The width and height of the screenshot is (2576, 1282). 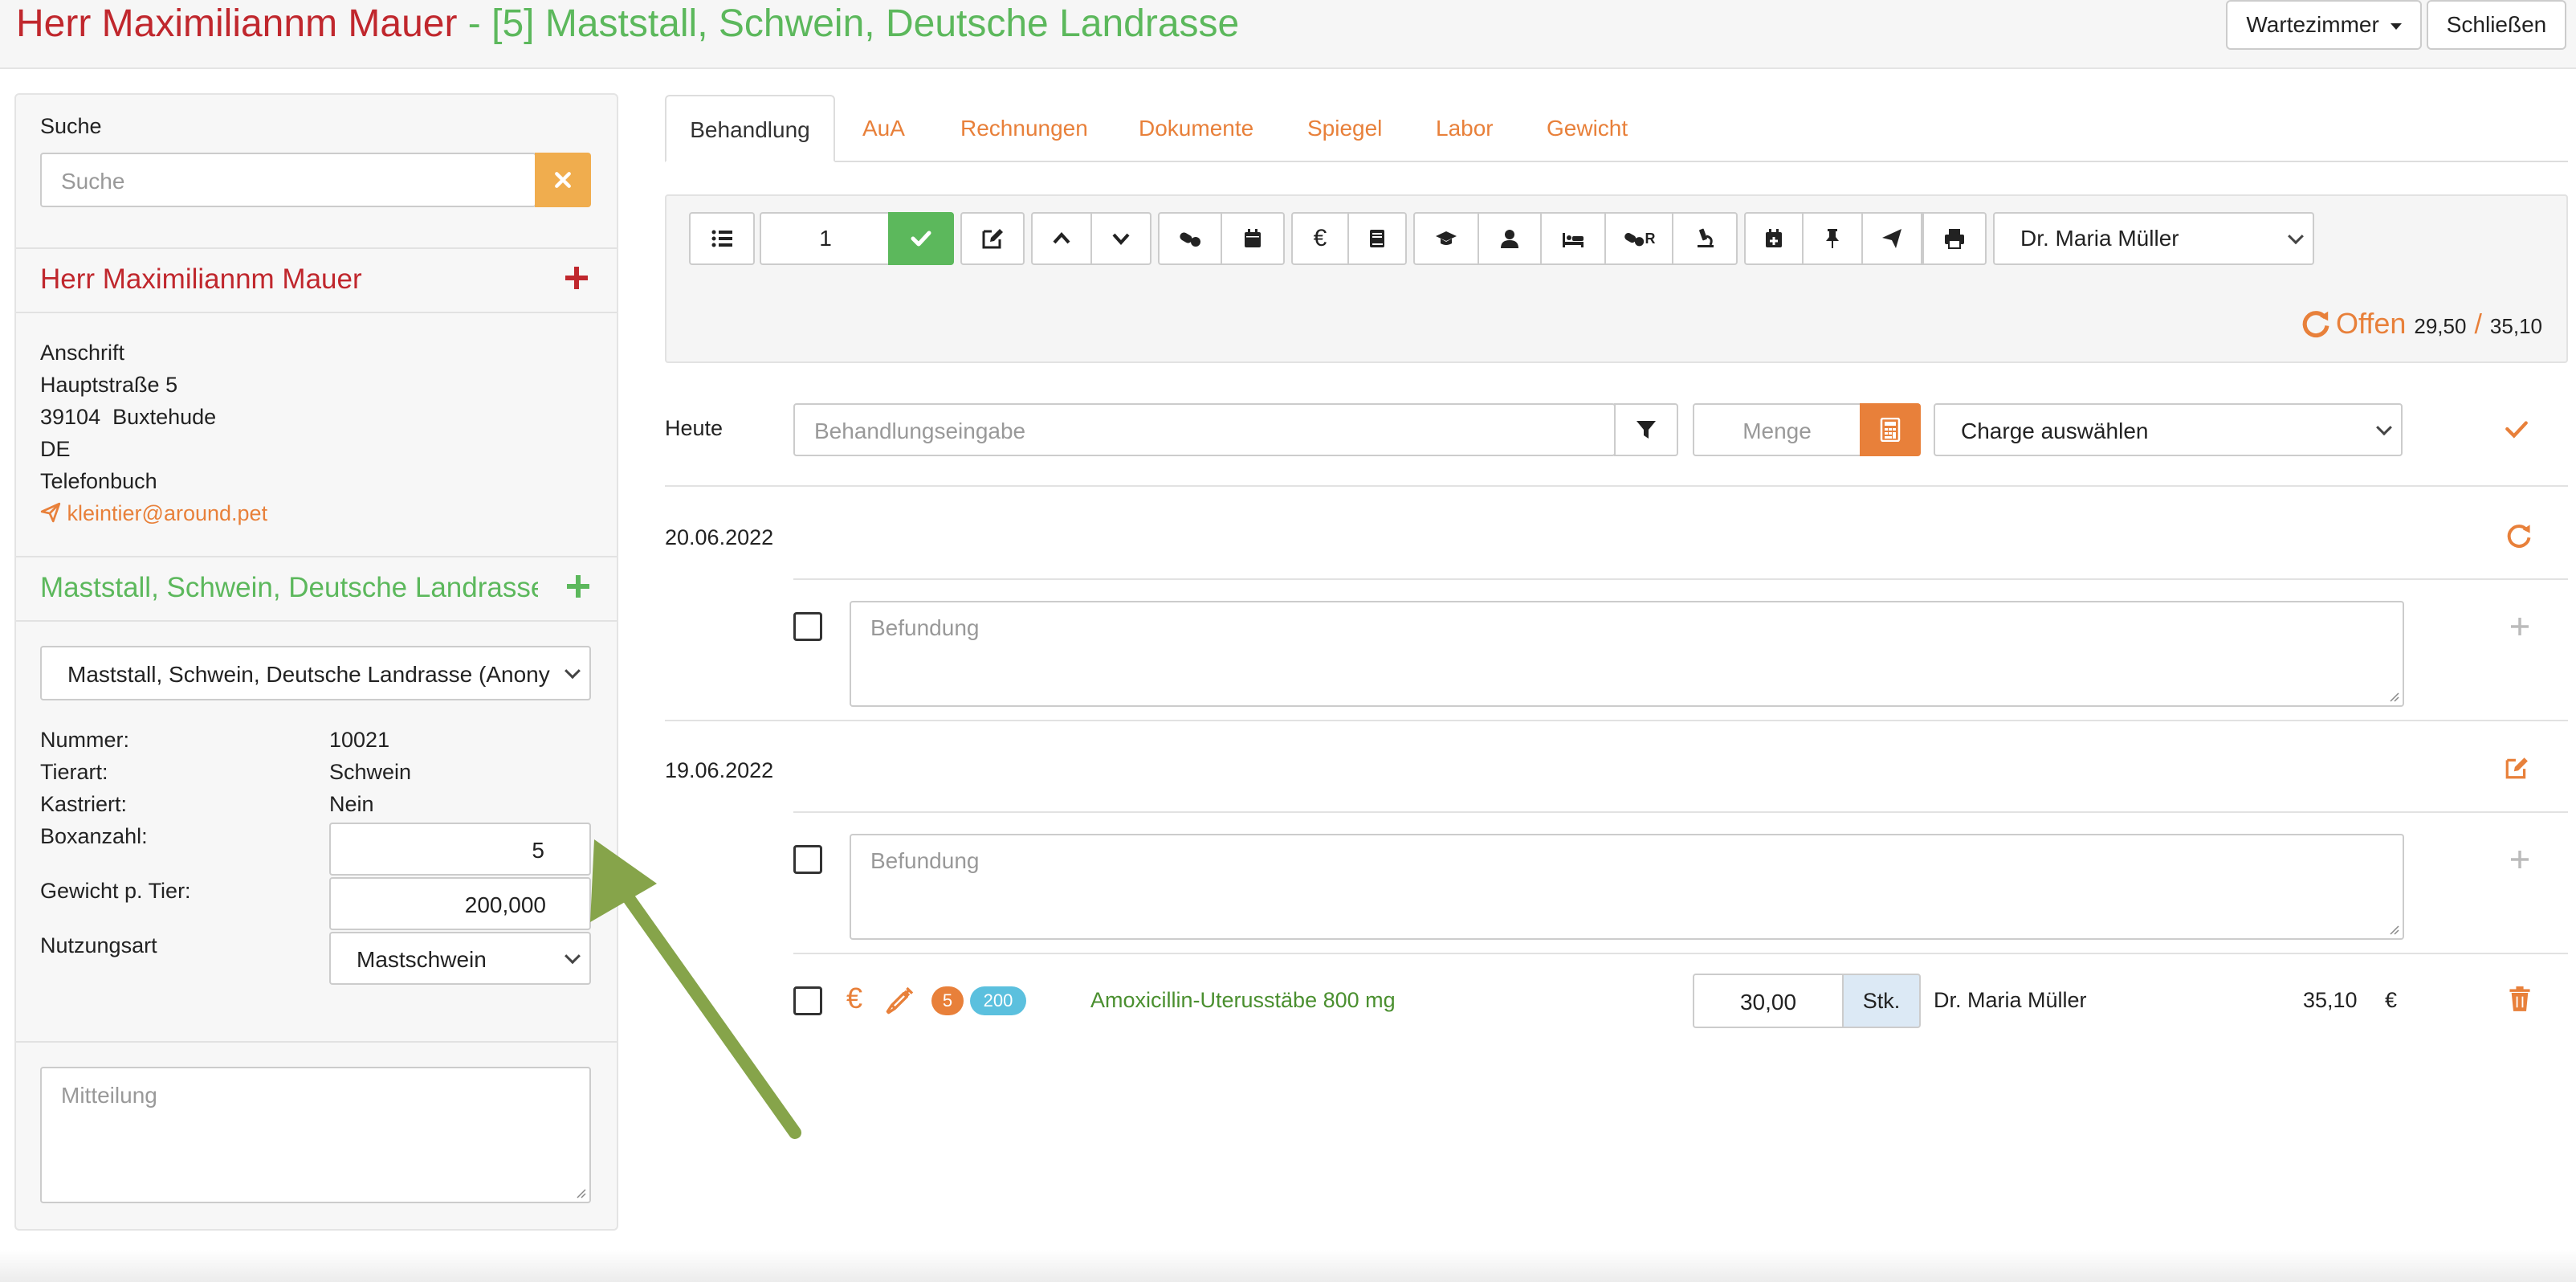 What do you see at coordinates (93, 181) in the screenshot?
I see `search-placeholder: Suche` at bounding box center [93, 181].